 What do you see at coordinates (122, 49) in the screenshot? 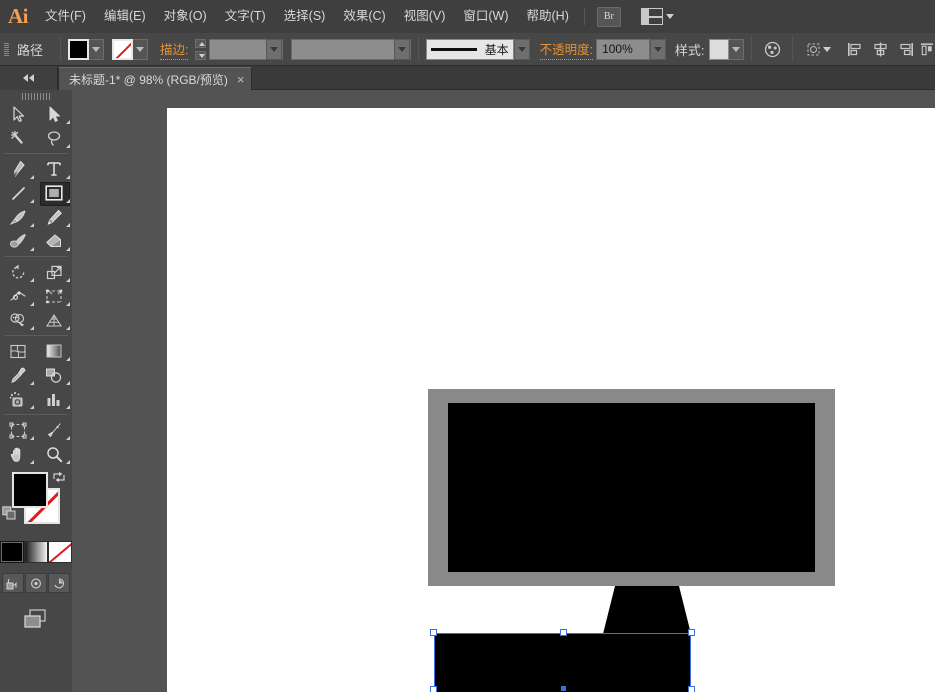
I see `stroke-color-swatch-none` at bounding box center [122, 49].